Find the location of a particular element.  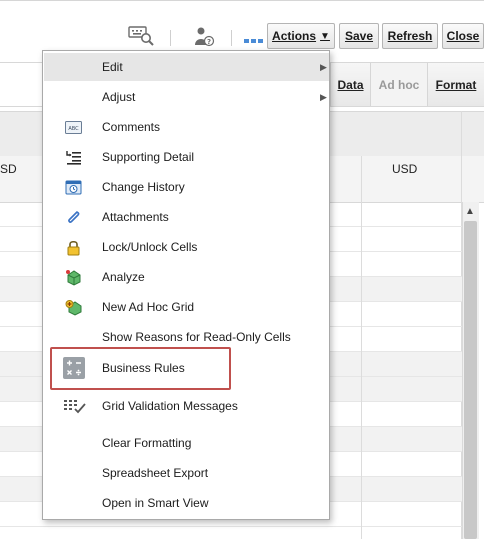

menu-item-label: Adjust is located at coordinates (119, 97).